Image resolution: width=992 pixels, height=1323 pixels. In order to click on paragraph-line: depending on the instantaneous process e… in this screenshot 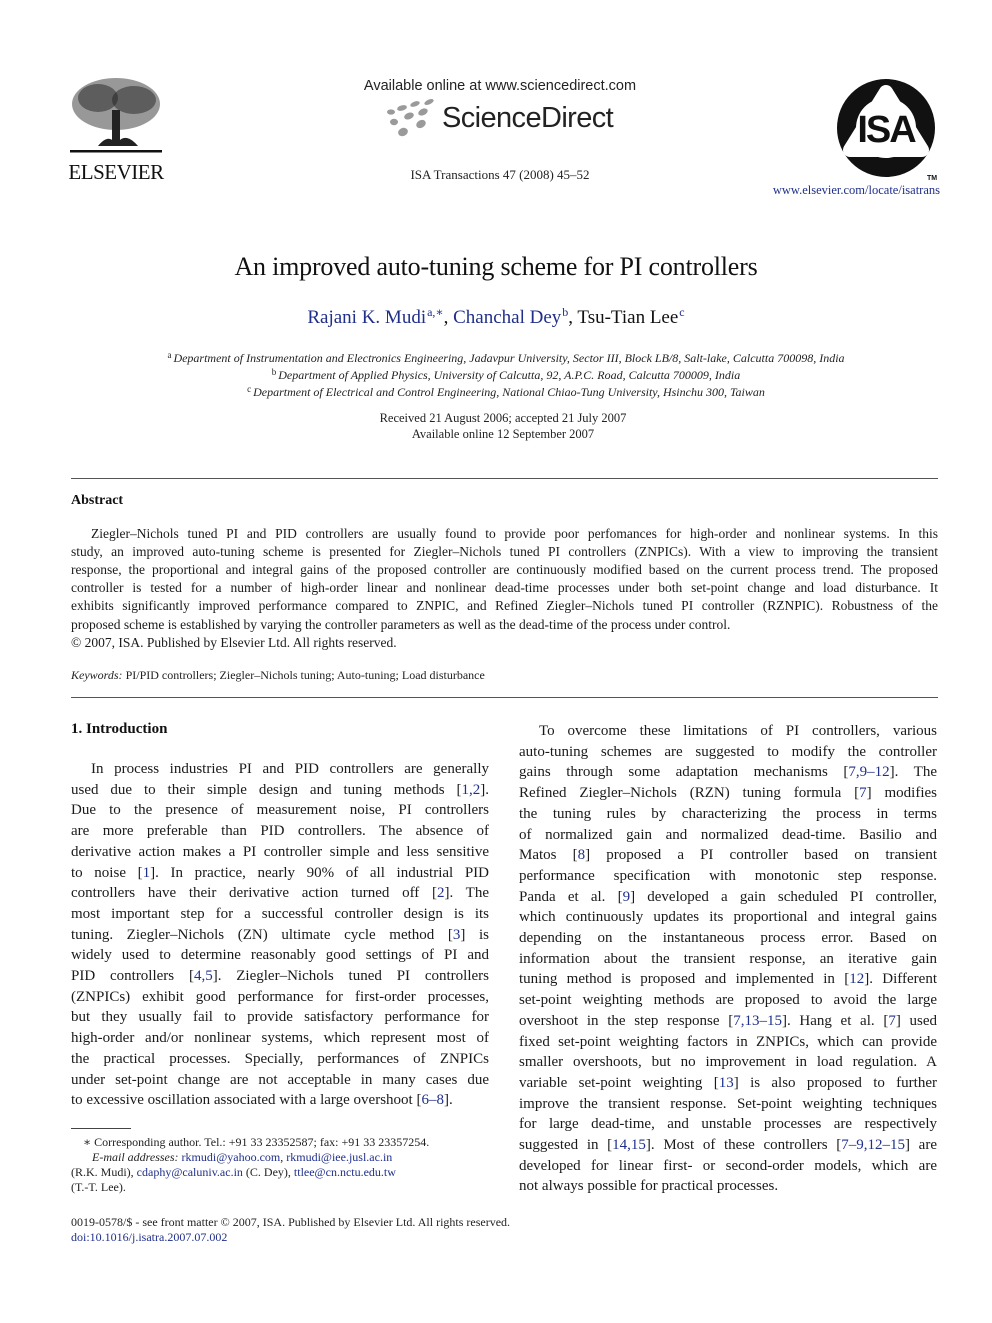, I will do `click(728, 938)`.